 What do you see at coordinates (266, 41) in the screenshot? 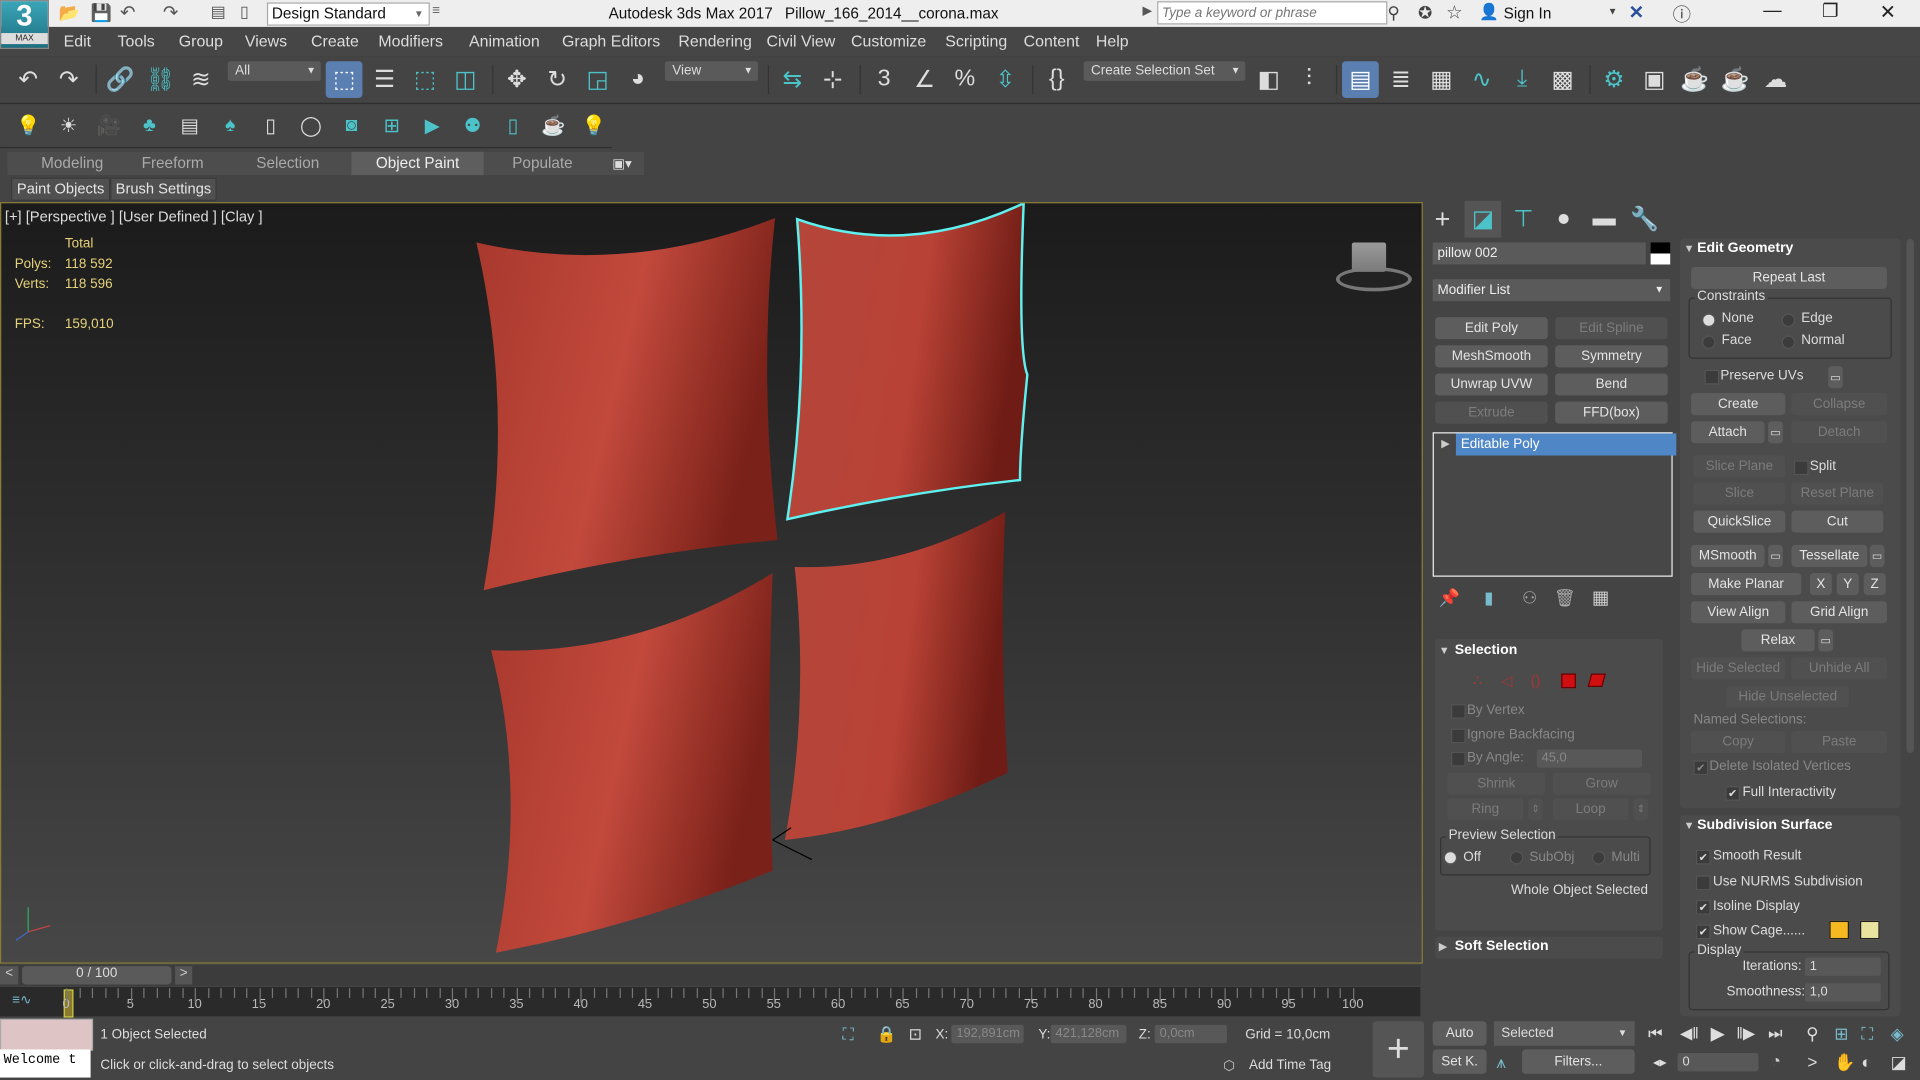
I see `menu-views: Views` at bounding box center [266, 41].